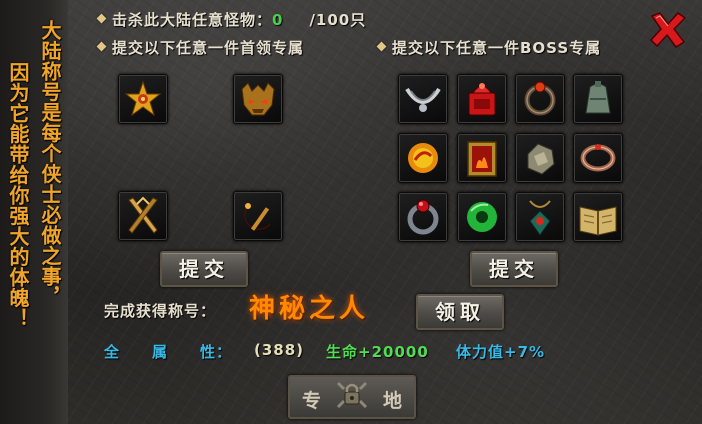  I want to click on exclusive-left-label: 专, so click(312, 401).